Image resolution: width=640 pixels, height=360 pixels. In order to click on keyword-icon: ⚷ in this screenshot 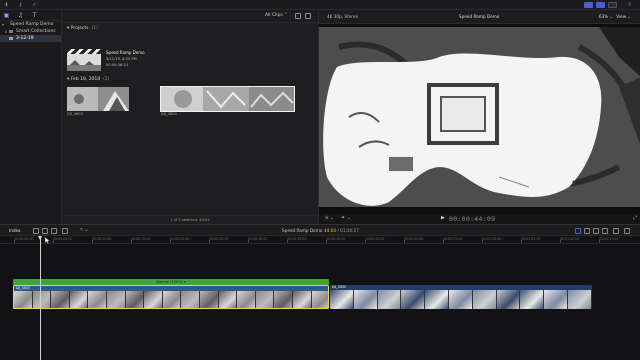, I will do `click(20, 5)`.